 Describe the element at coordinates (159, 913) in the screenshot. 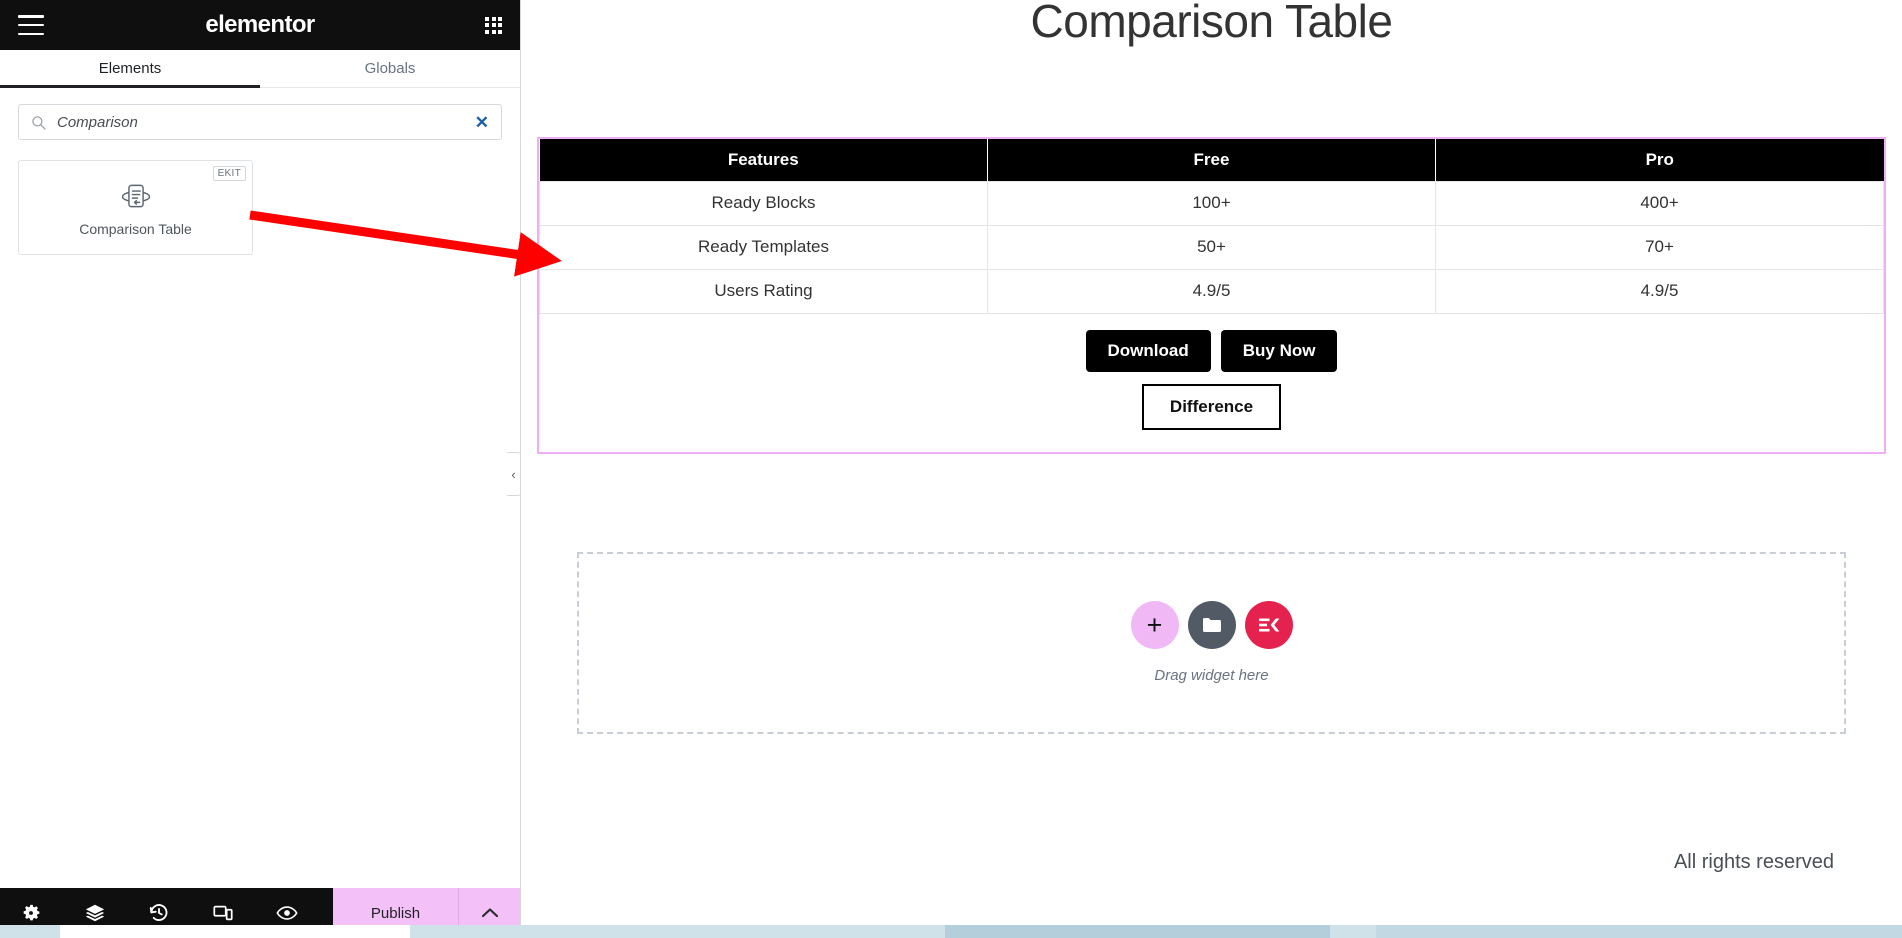

I see `history-icon` at that location.